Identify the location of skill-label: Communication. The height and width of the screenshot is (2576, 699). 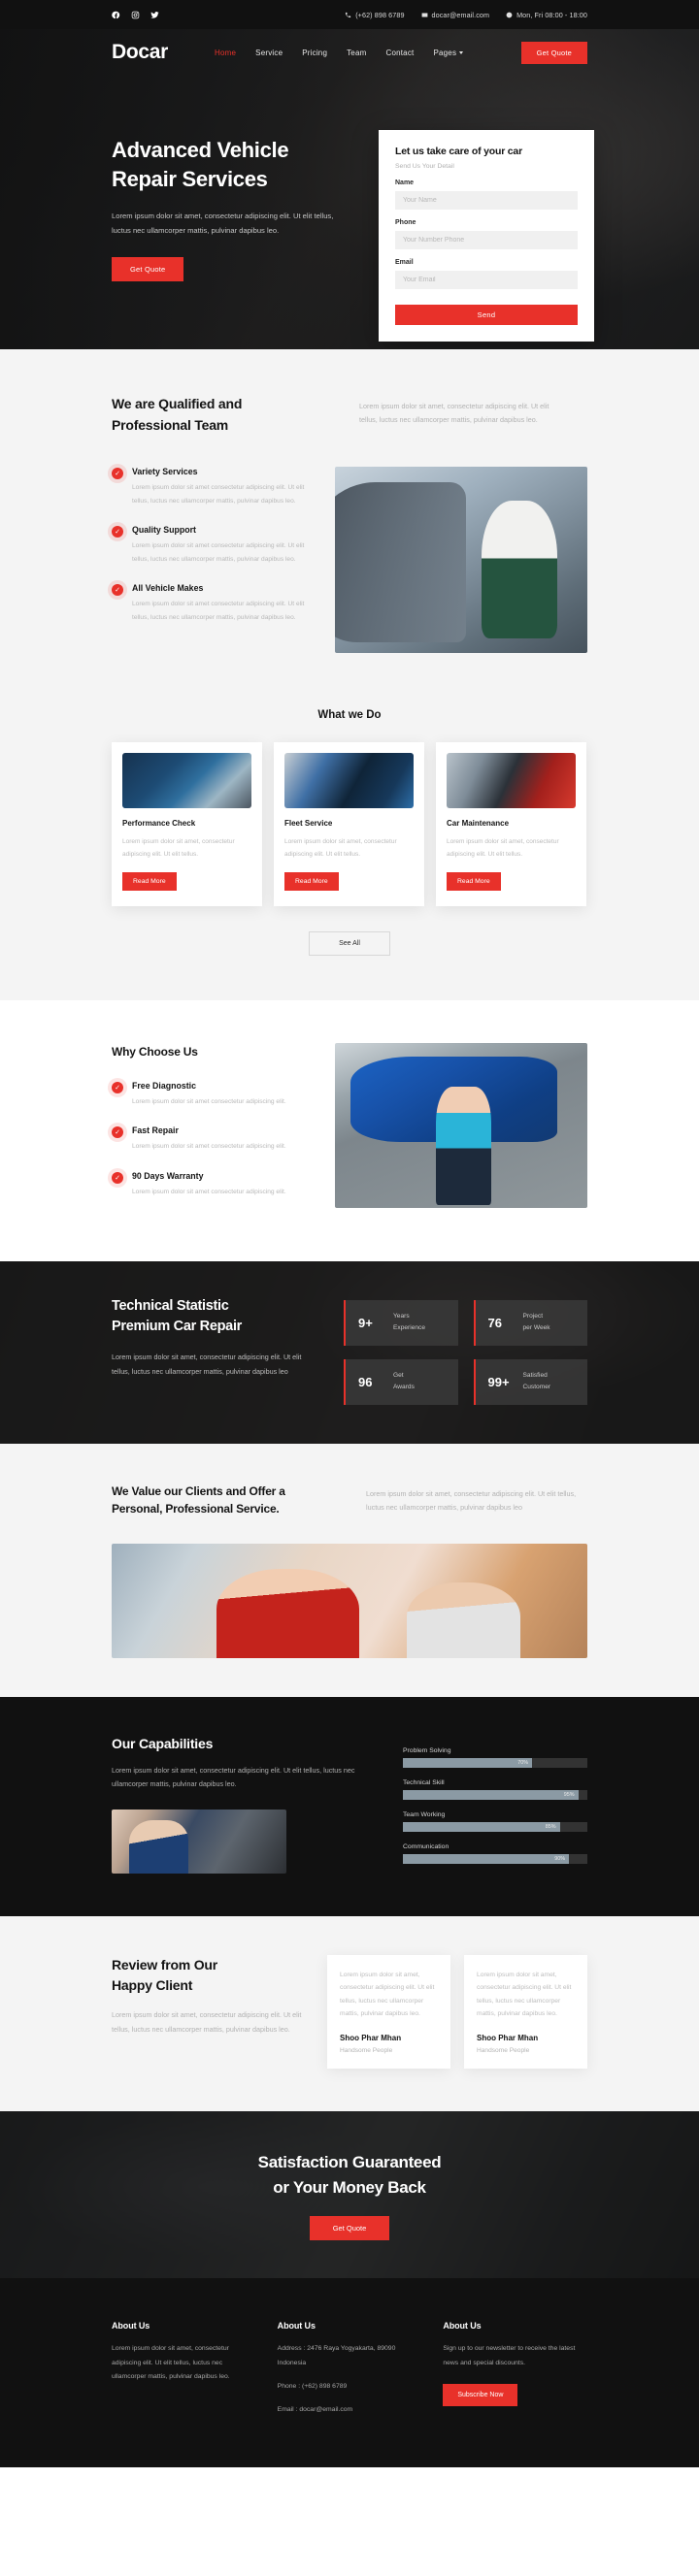
(426, 1846).